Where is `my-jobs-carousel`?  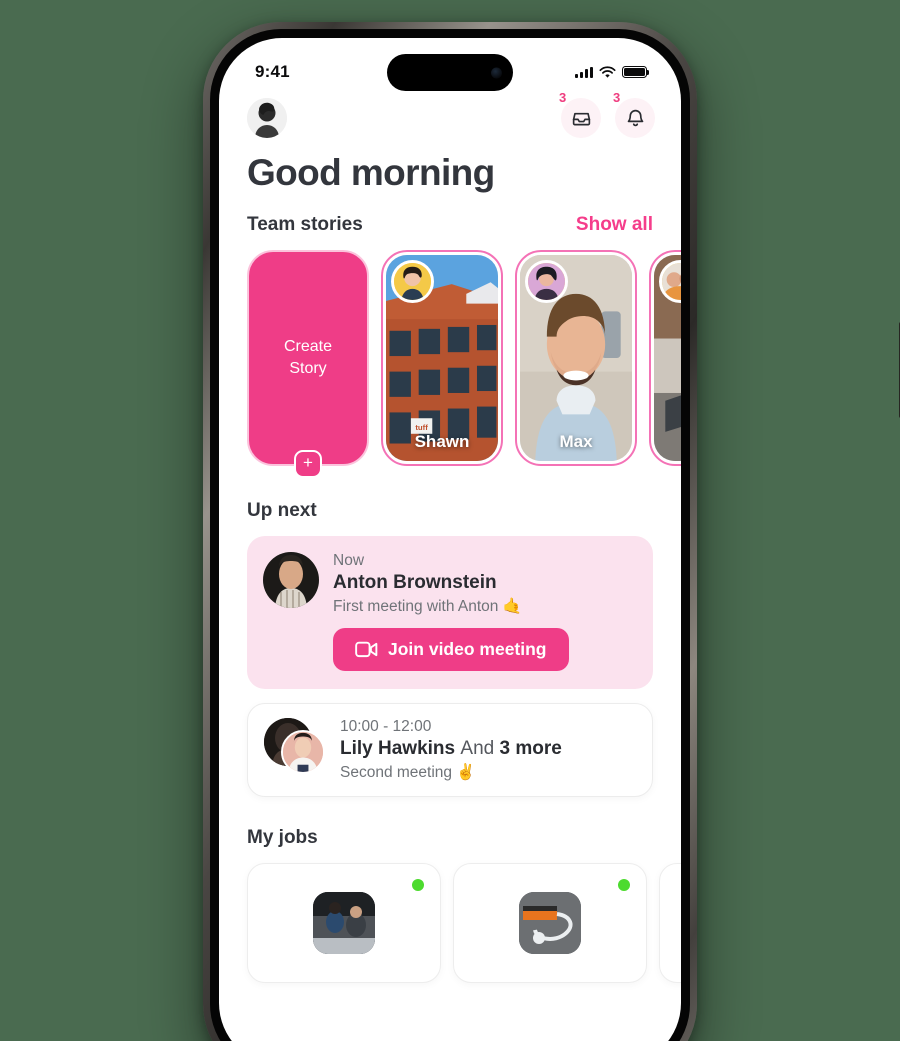
my-jobs-carousel is located at coordinates (450, 916).